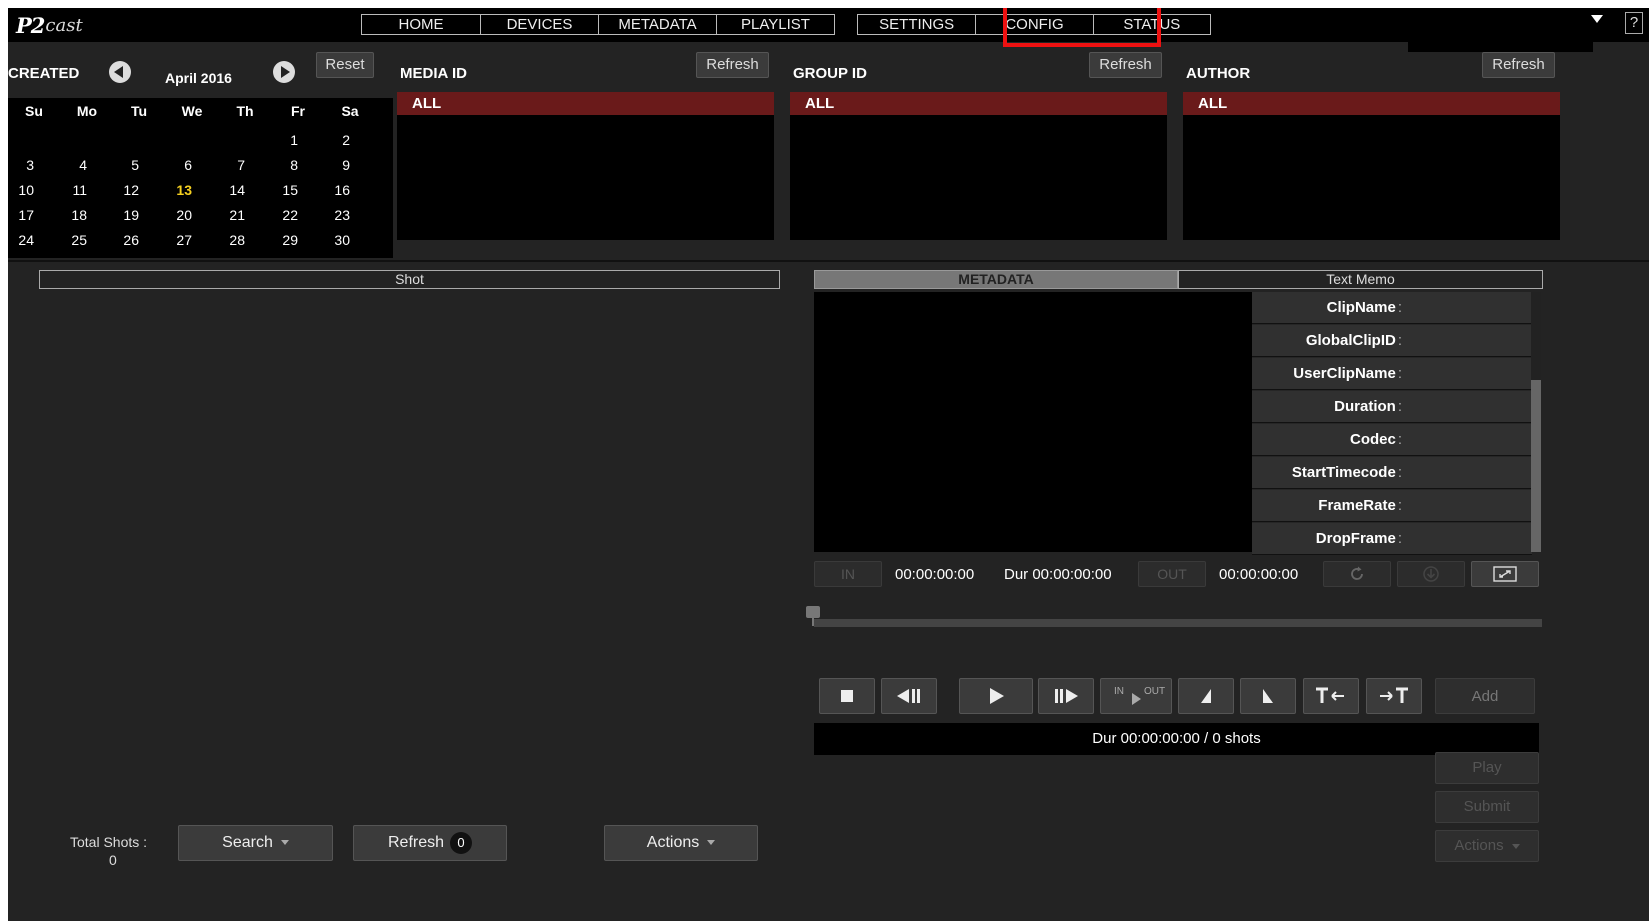 The image size is (1649, 921). Describe the element at coordinates (67, 240) in the screenshot. I see `calendar-day: 25` at that location.